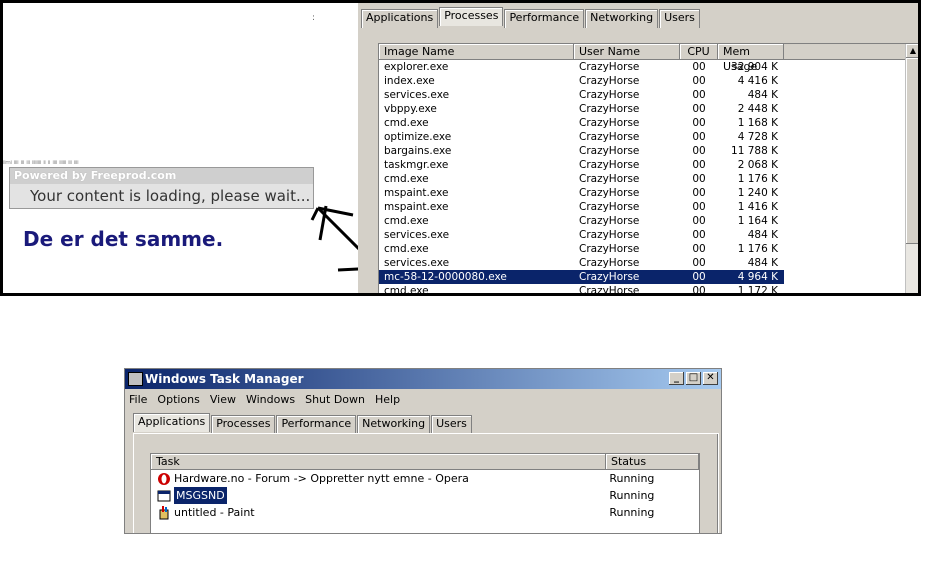  What do you see at coordinates (164, 512) in the screenshot?
I see `paint-icon` at bounding box center [164, 512].